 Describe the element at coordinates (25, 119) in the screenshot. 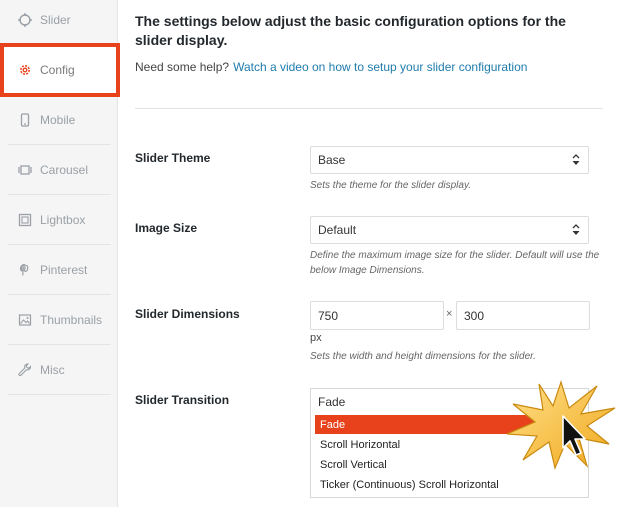

I see `mobile-icon` at that location.